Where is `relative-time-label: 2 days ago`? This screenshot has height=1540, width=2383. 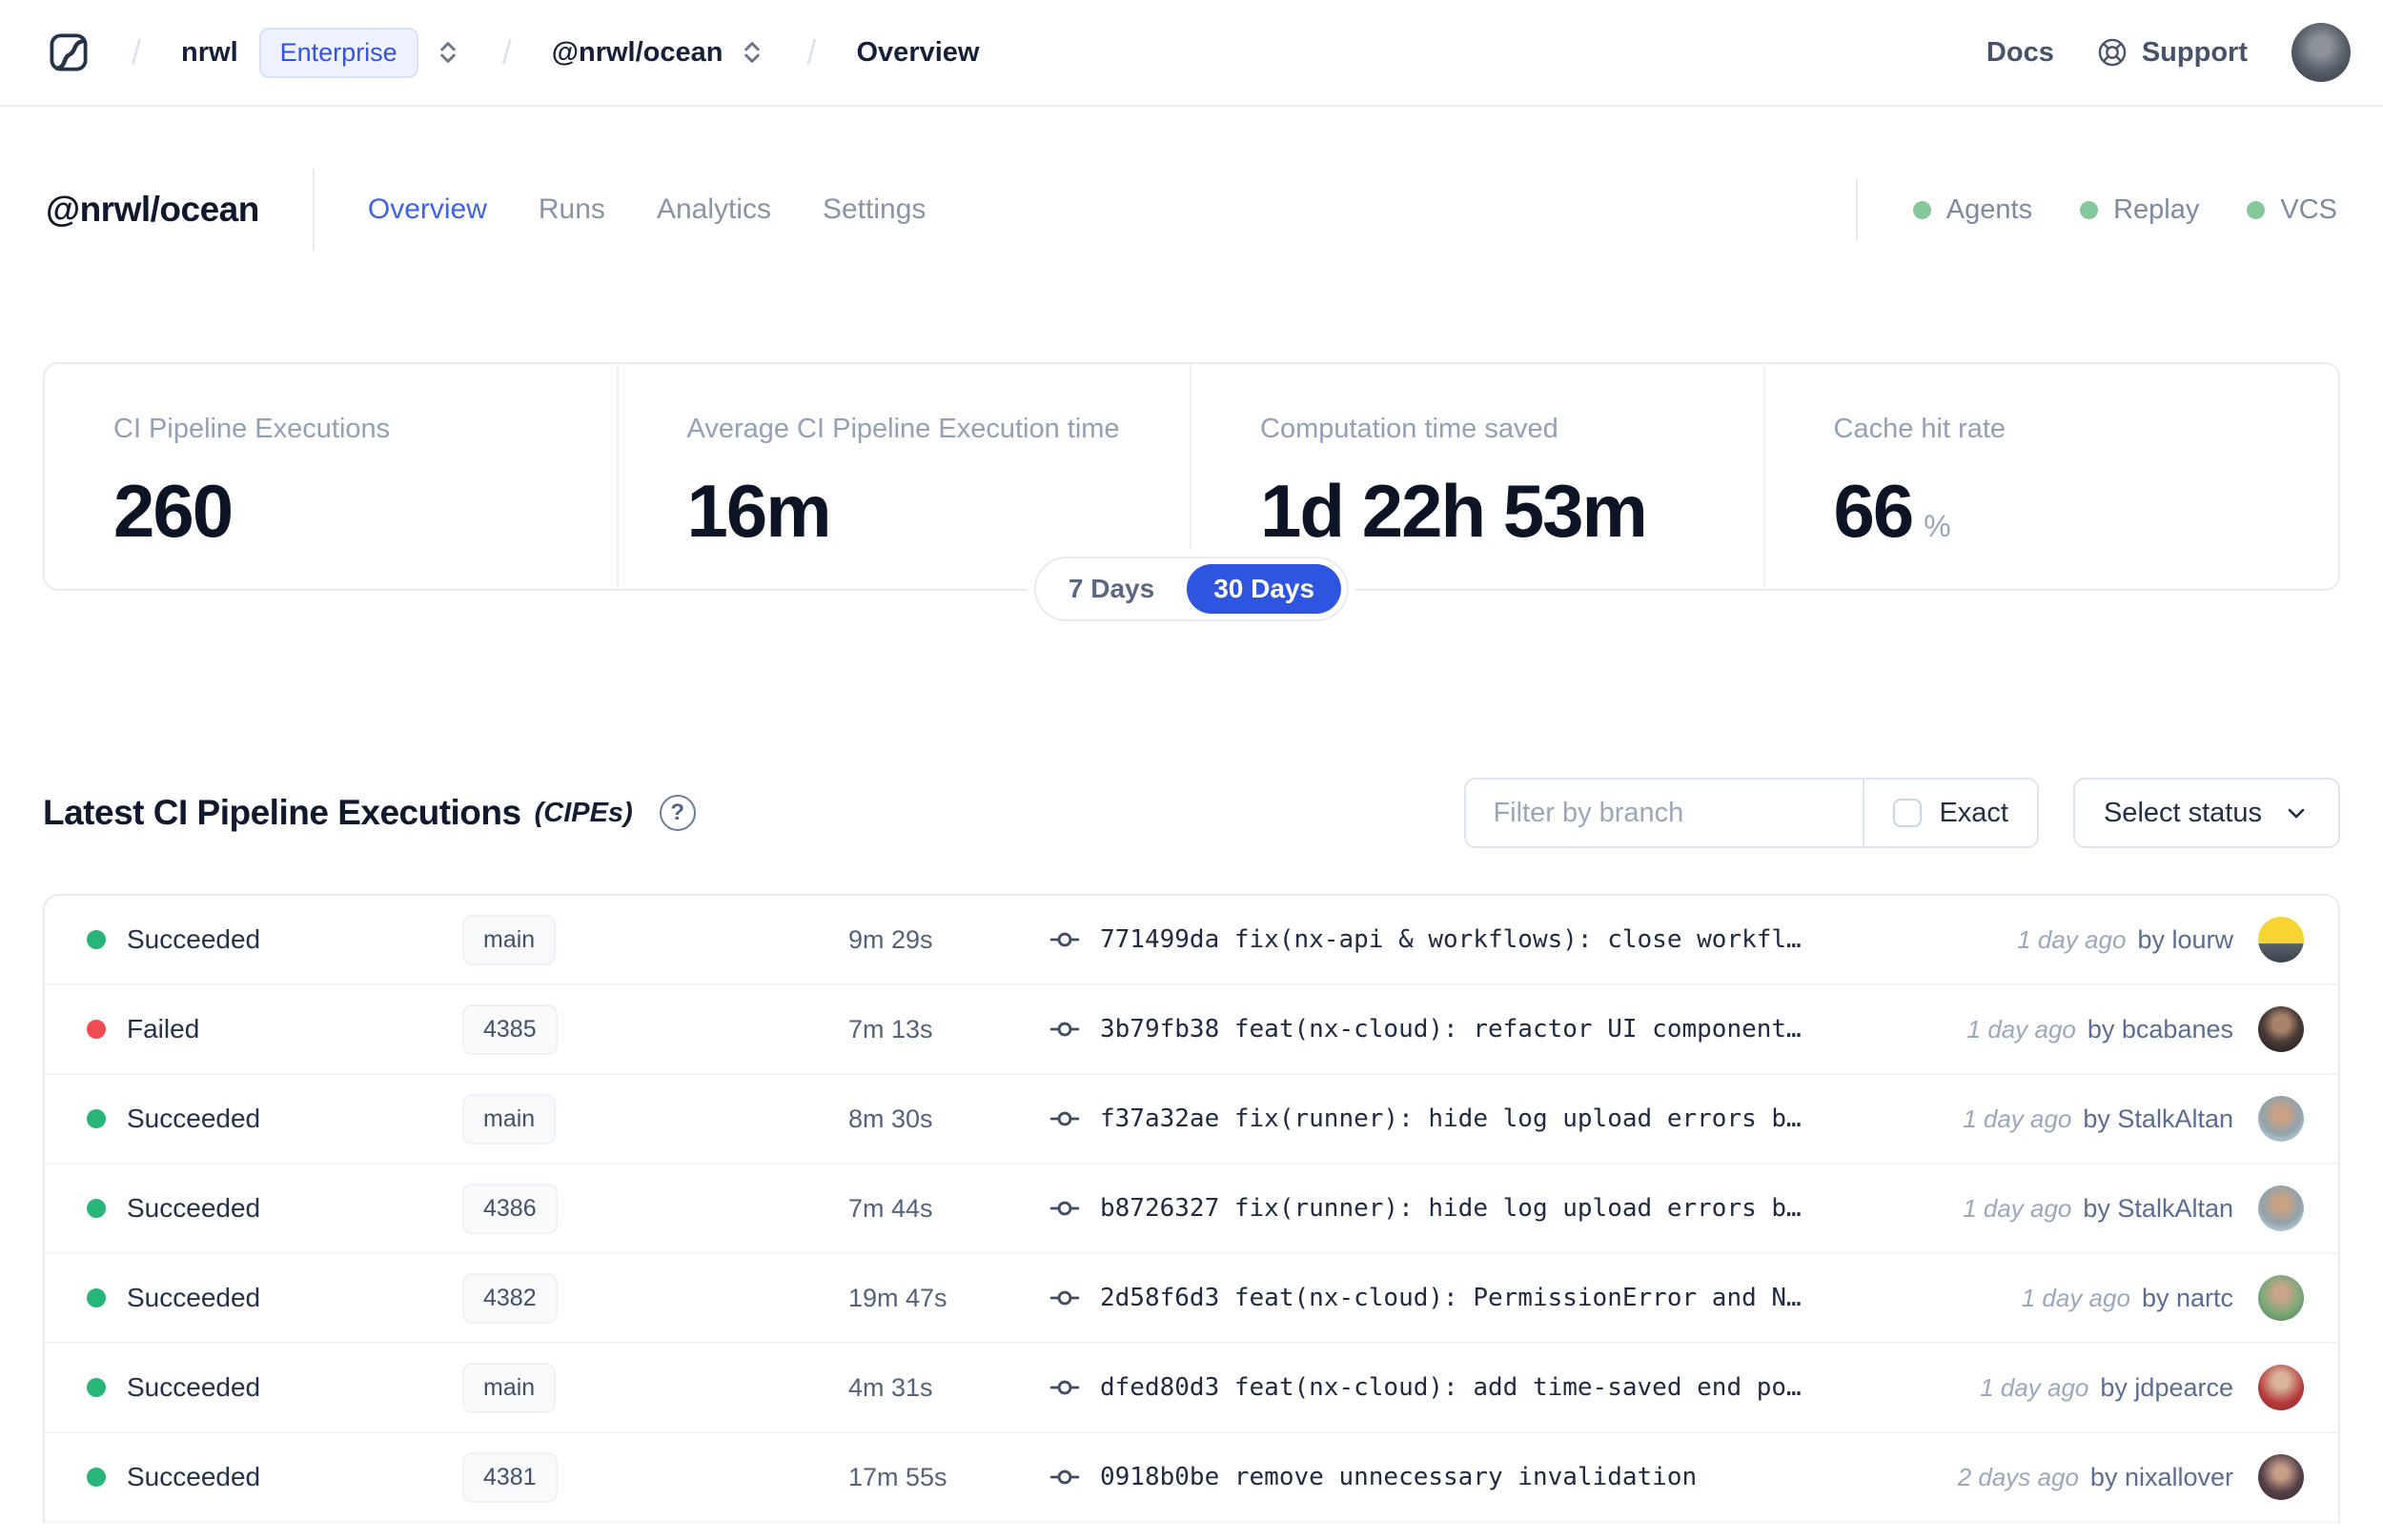
relative-time-label: 2 days ago is located at coordinates (2018, 1476).